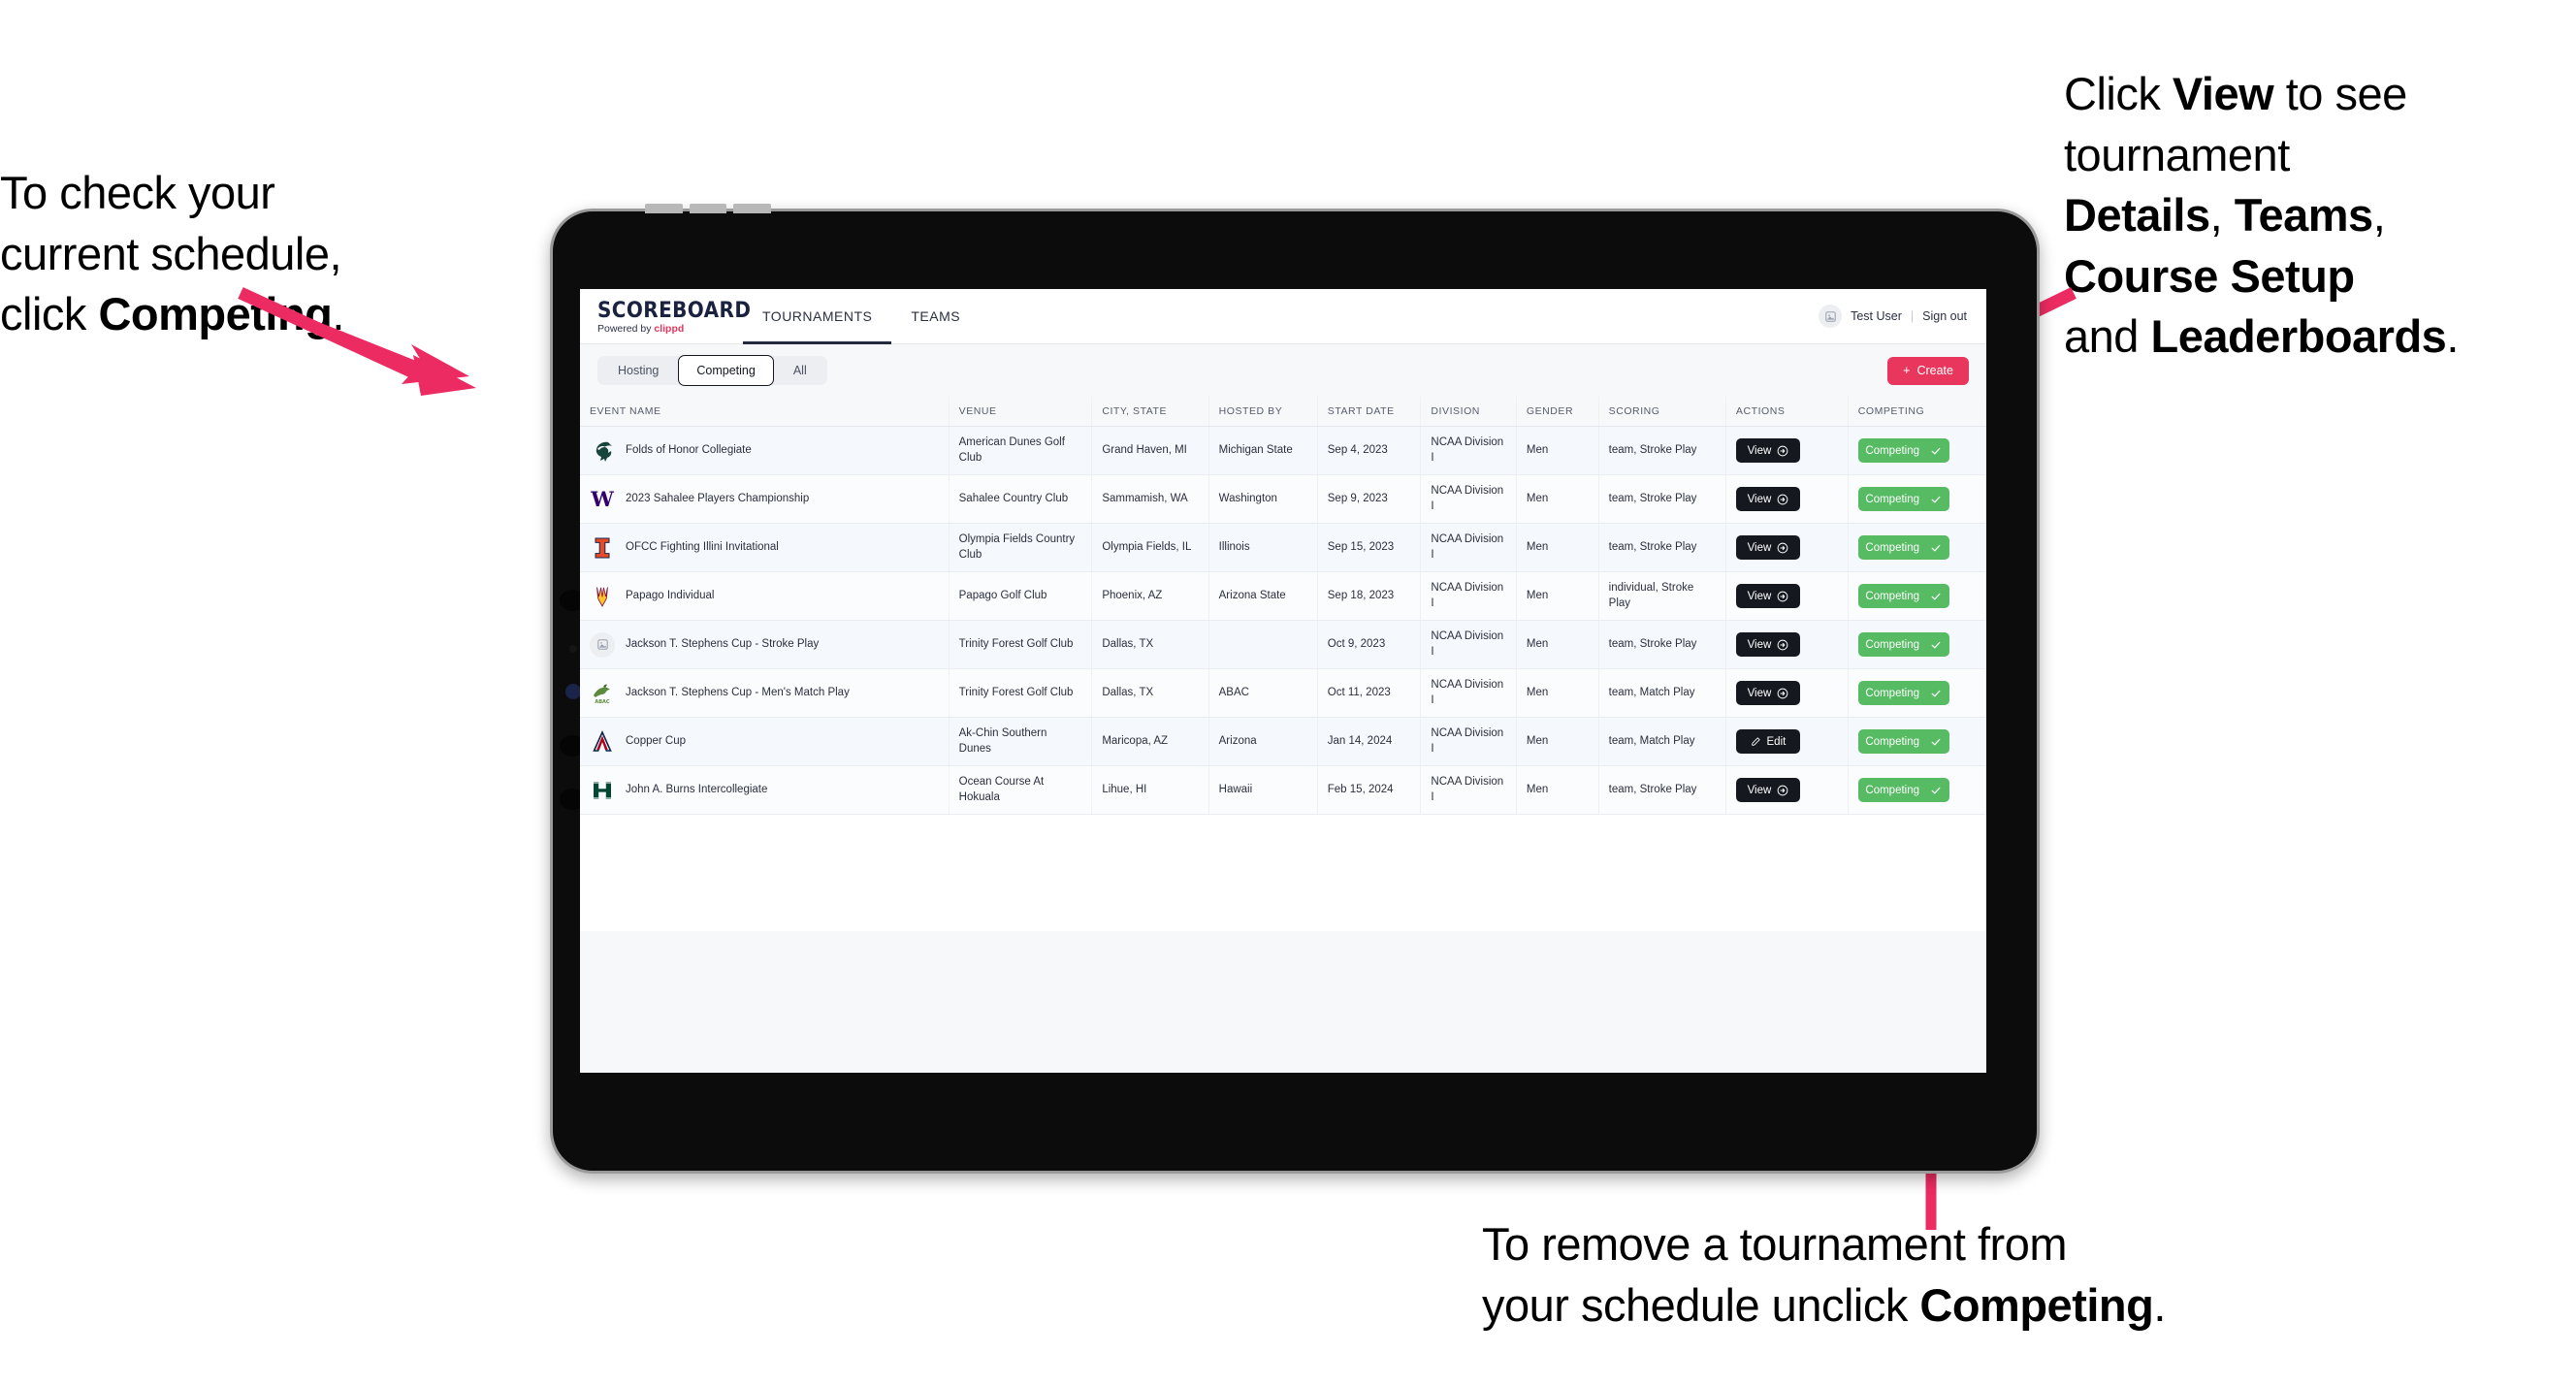  Describe the element at coordinates (765, 412) in the screenshot. I see `col-header-event-name: EVENT NAME` at that location.